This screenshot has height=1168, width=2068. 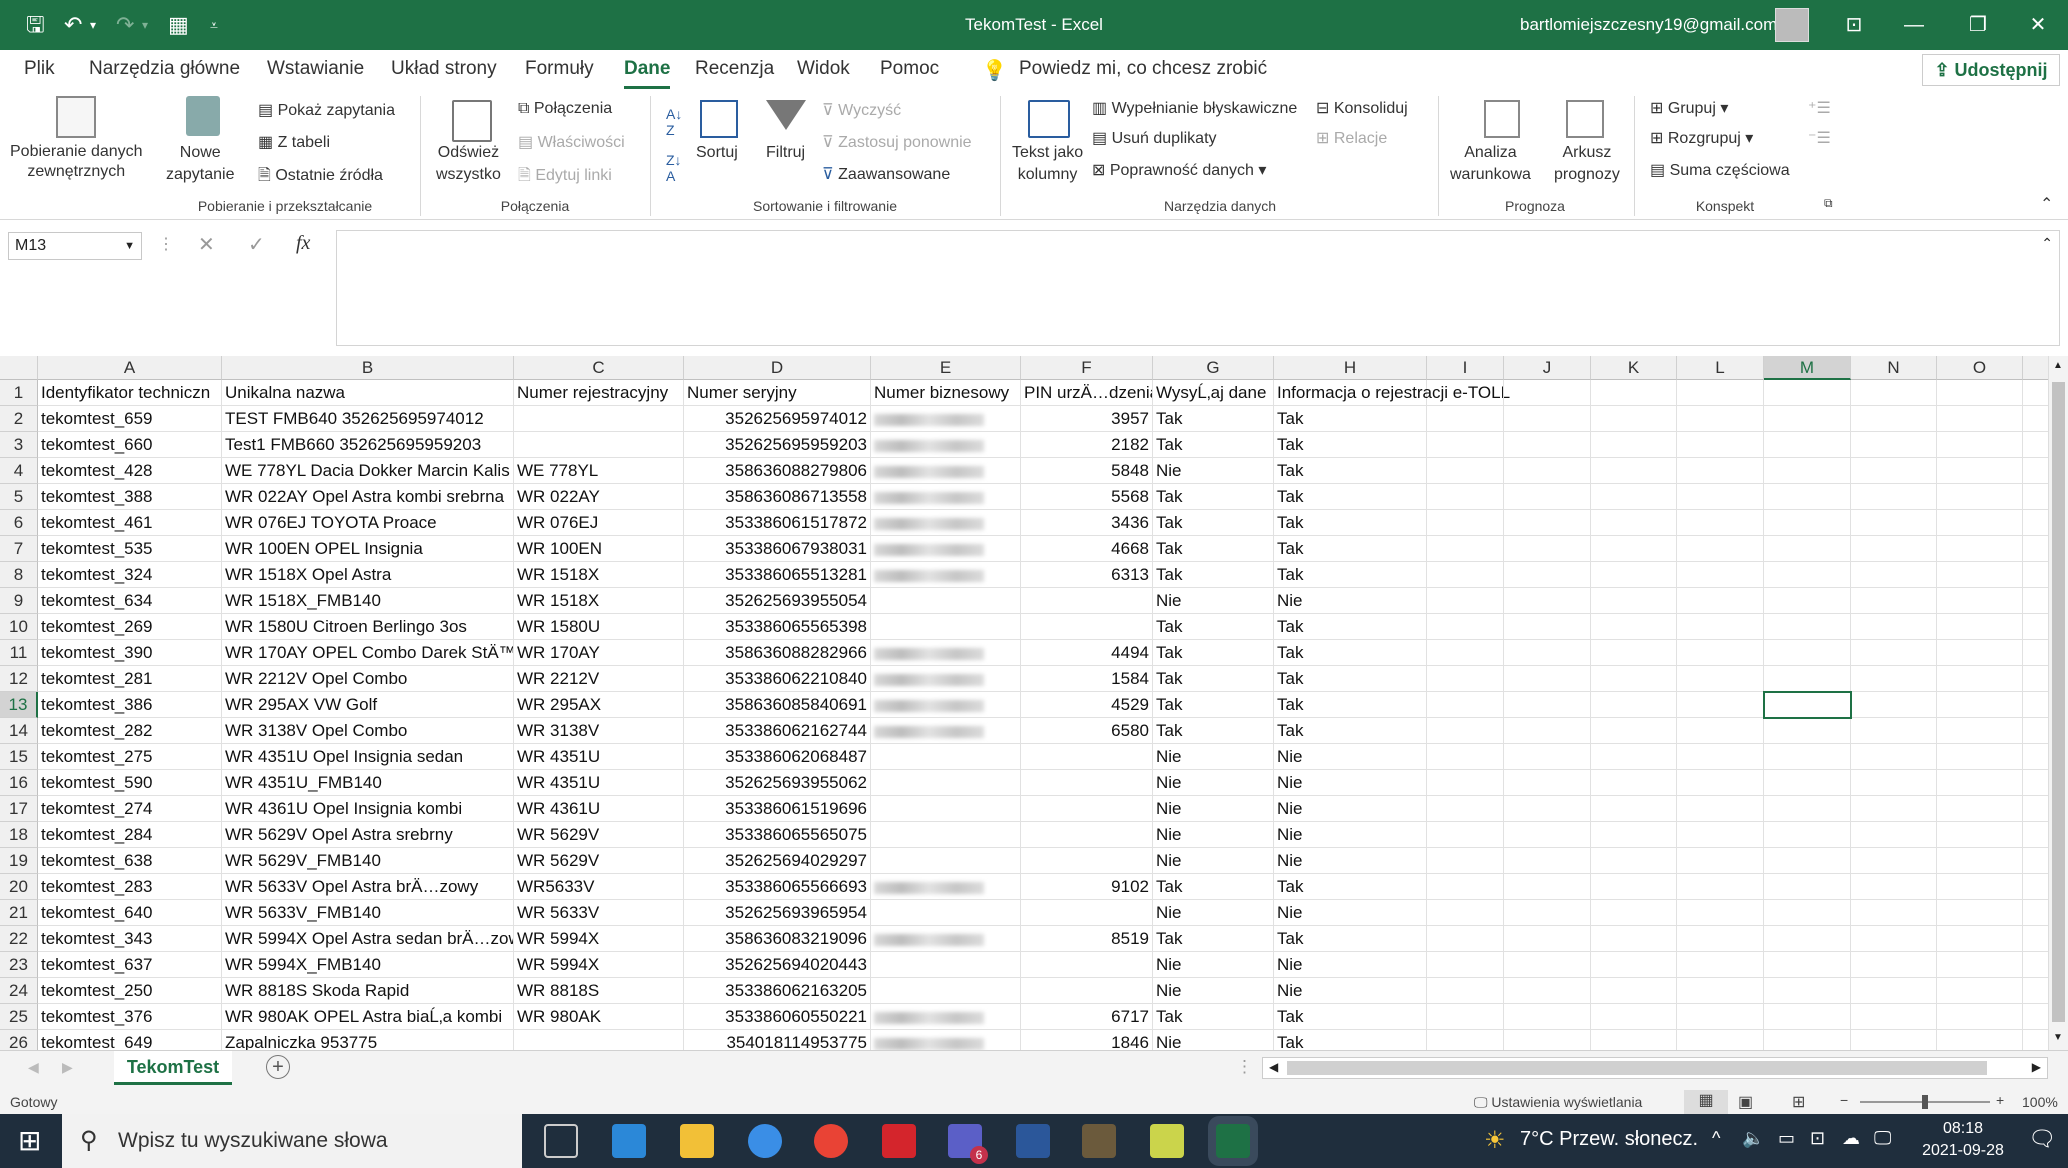 I want to click on table-cell: WR 022AY, so click(x=599, y=497).